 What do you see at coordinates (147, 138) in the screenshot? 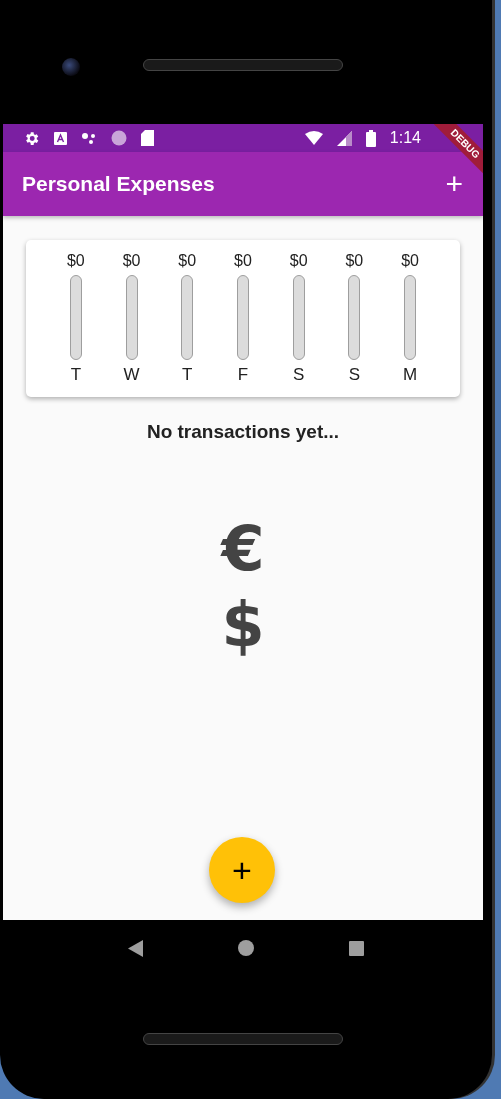
I see `sd-card-icon` at bounding box center [147, 138].